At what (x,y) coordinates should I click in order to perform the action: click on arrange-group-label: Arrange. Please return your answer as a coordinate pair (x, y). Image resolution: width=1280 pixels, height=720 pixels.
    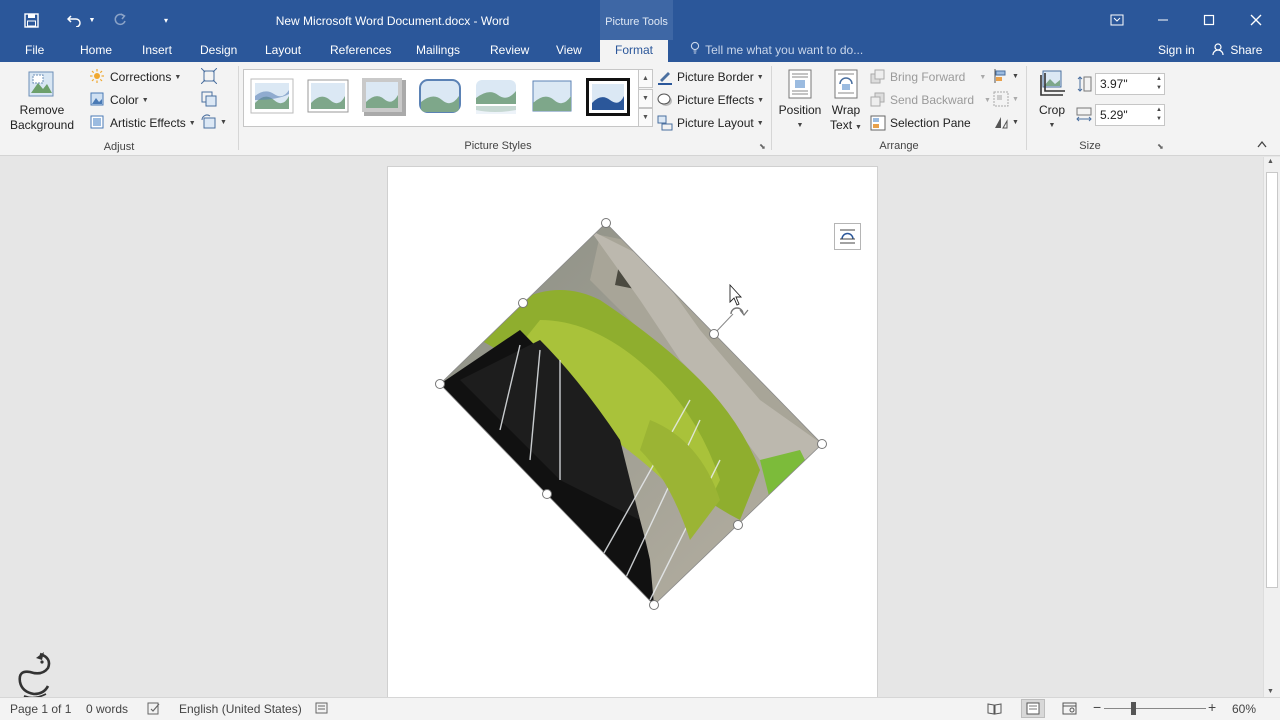
    Looking at the image, I should click on (899, 146).